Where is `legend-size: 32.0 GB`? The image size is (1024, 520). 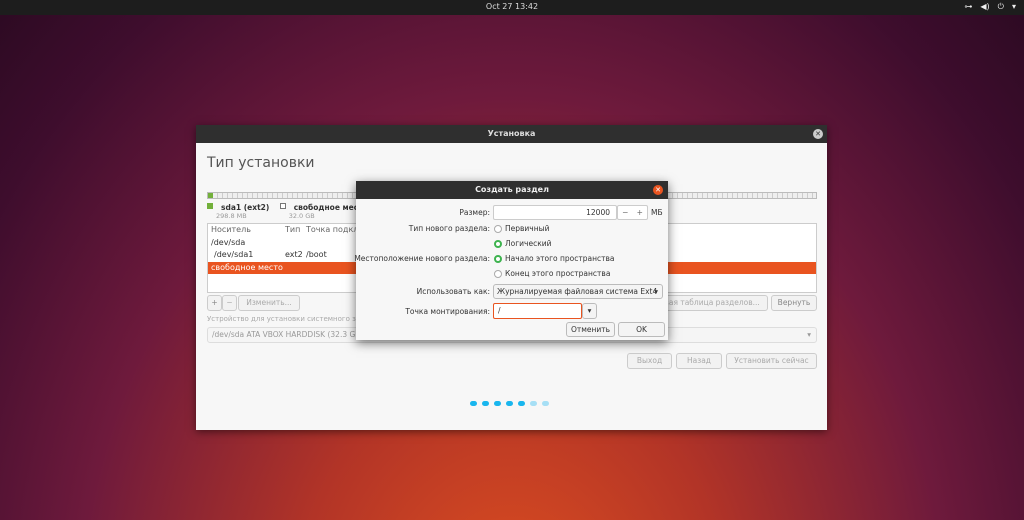 legend-size: 32.0 GB is located at coordinates (301, 216).